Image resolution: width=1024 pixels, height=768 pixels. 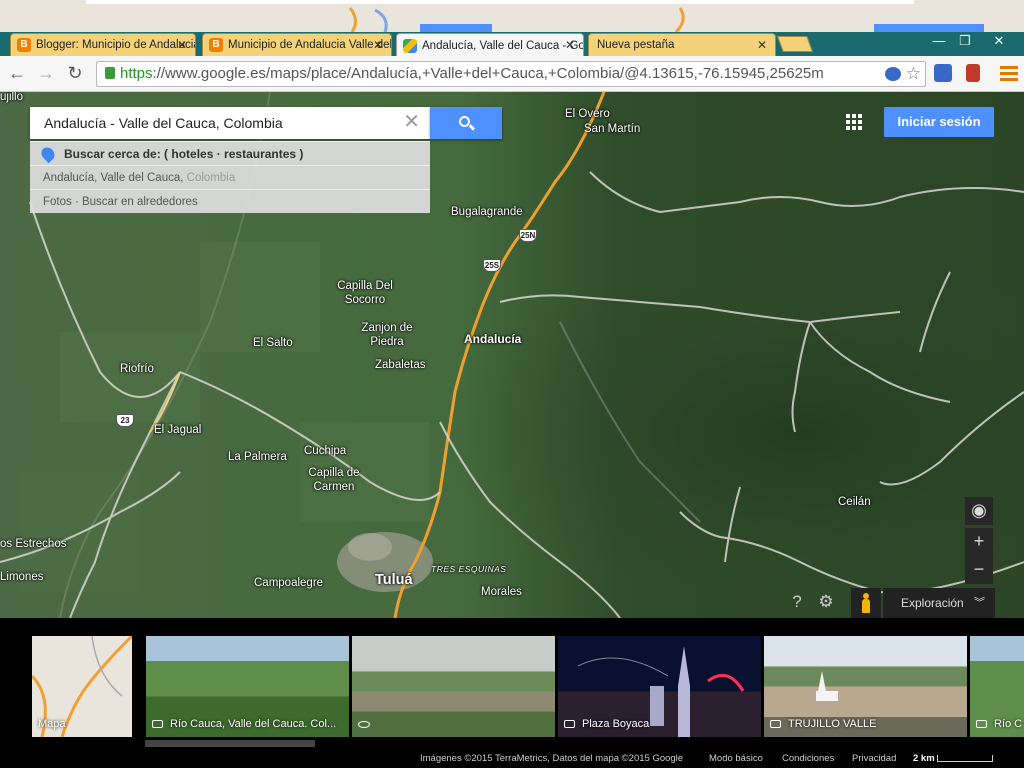 What do you see at coordinates (273, 343) in the screenshot?
I see `place-label: El Salto` at bounding box center [273, 343].